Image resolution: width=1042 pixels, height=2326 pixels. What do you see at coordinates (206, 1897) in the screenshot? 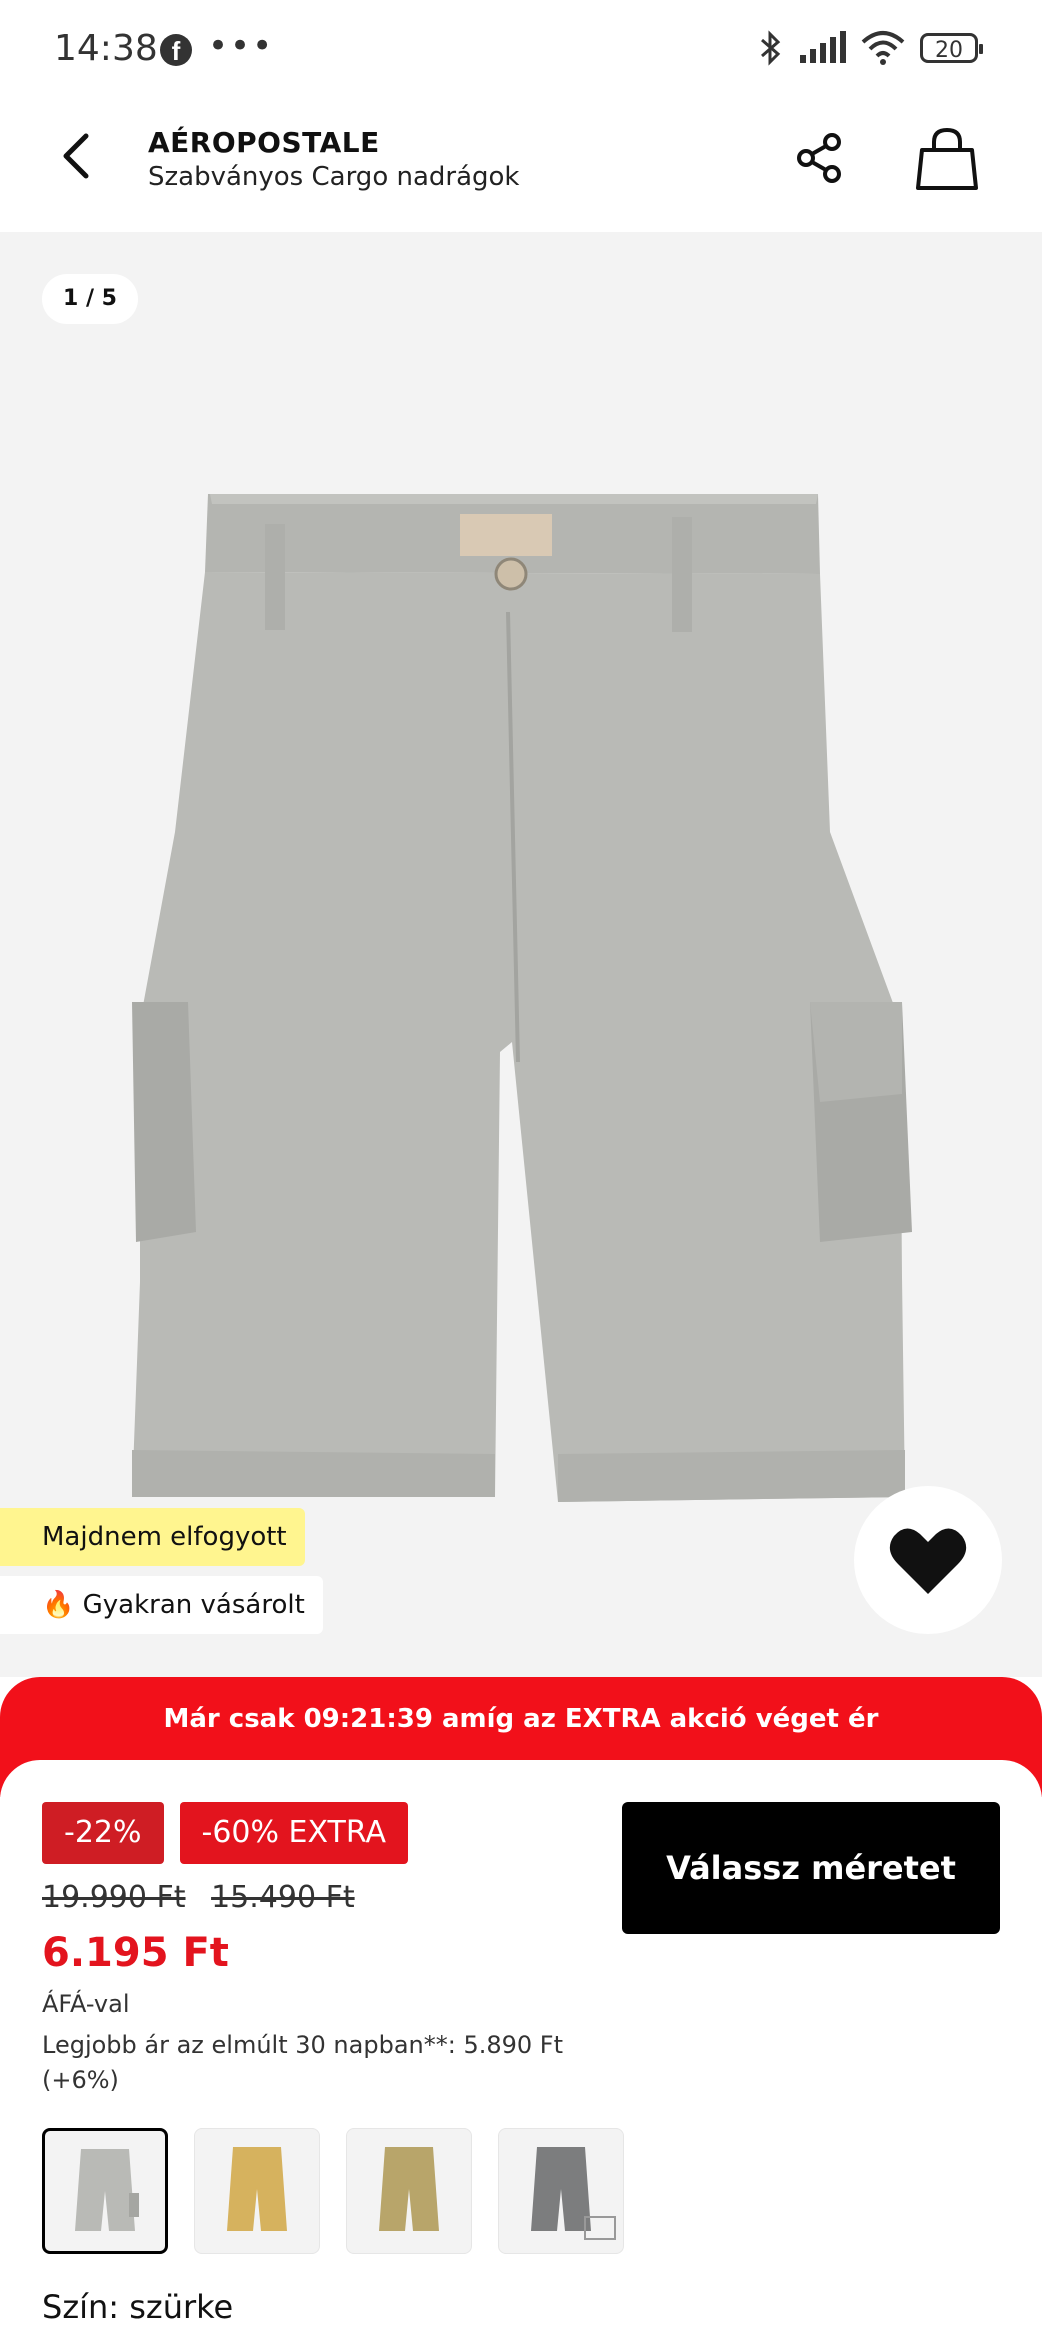
I see `old-prices: 19.990 Ft 15.490 Ft` at bounding box center [206, 1897].